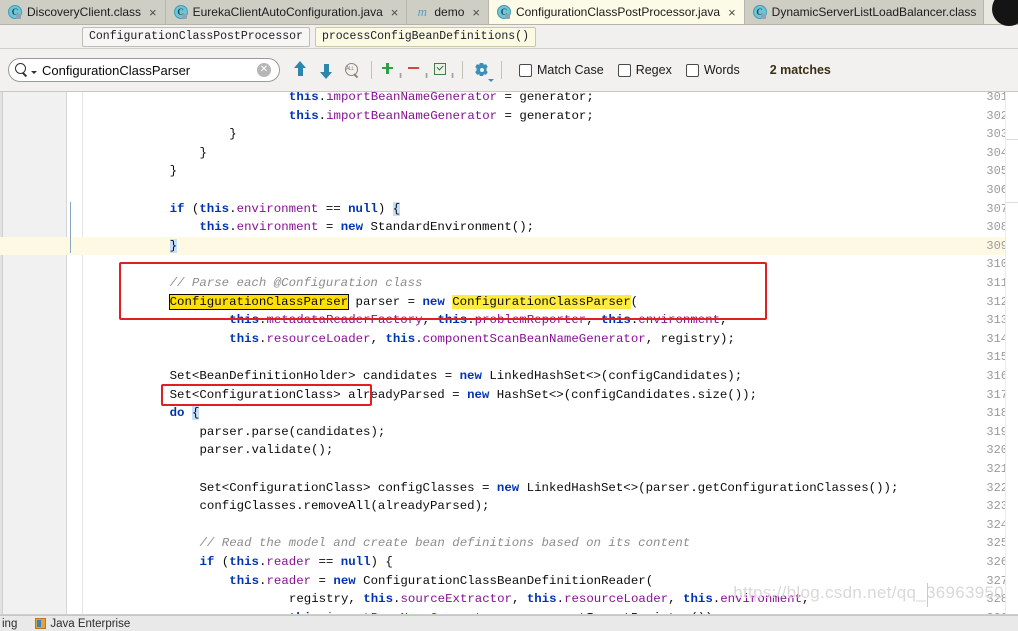 This screenshot has height=631, width=1018. Describe the element at coordinates (443, 70) in the screenshot. I see `select-all-occurrences-button: II` at that location.